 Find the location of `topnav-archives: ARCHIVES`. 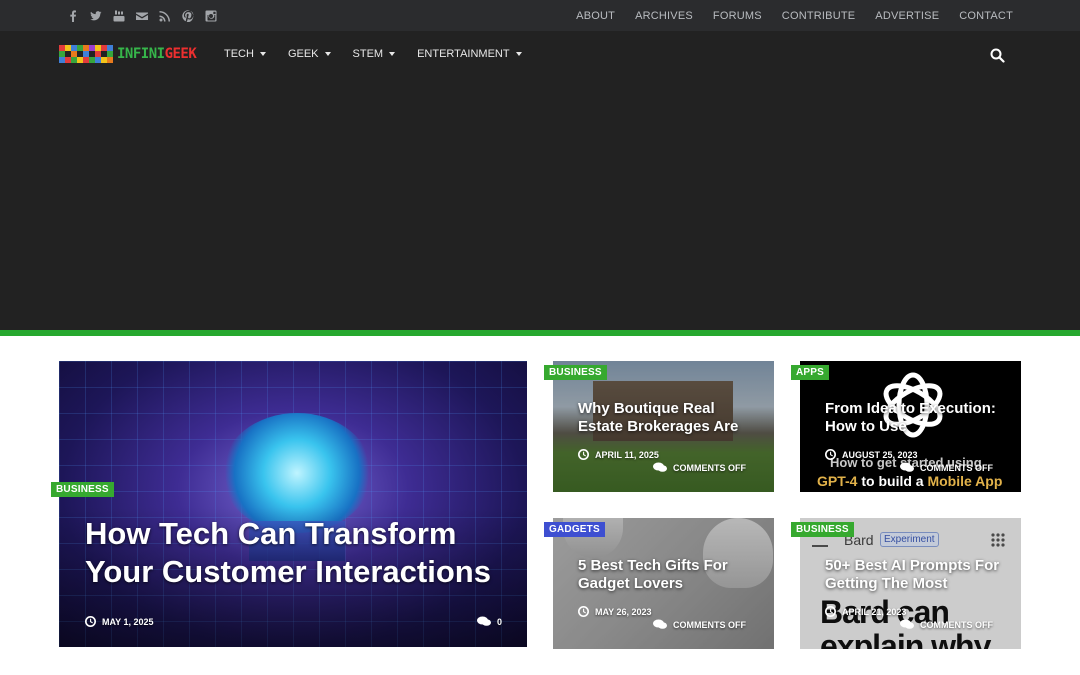

topnav-archives: ARCHIVES is located at coordinates (664, 16).